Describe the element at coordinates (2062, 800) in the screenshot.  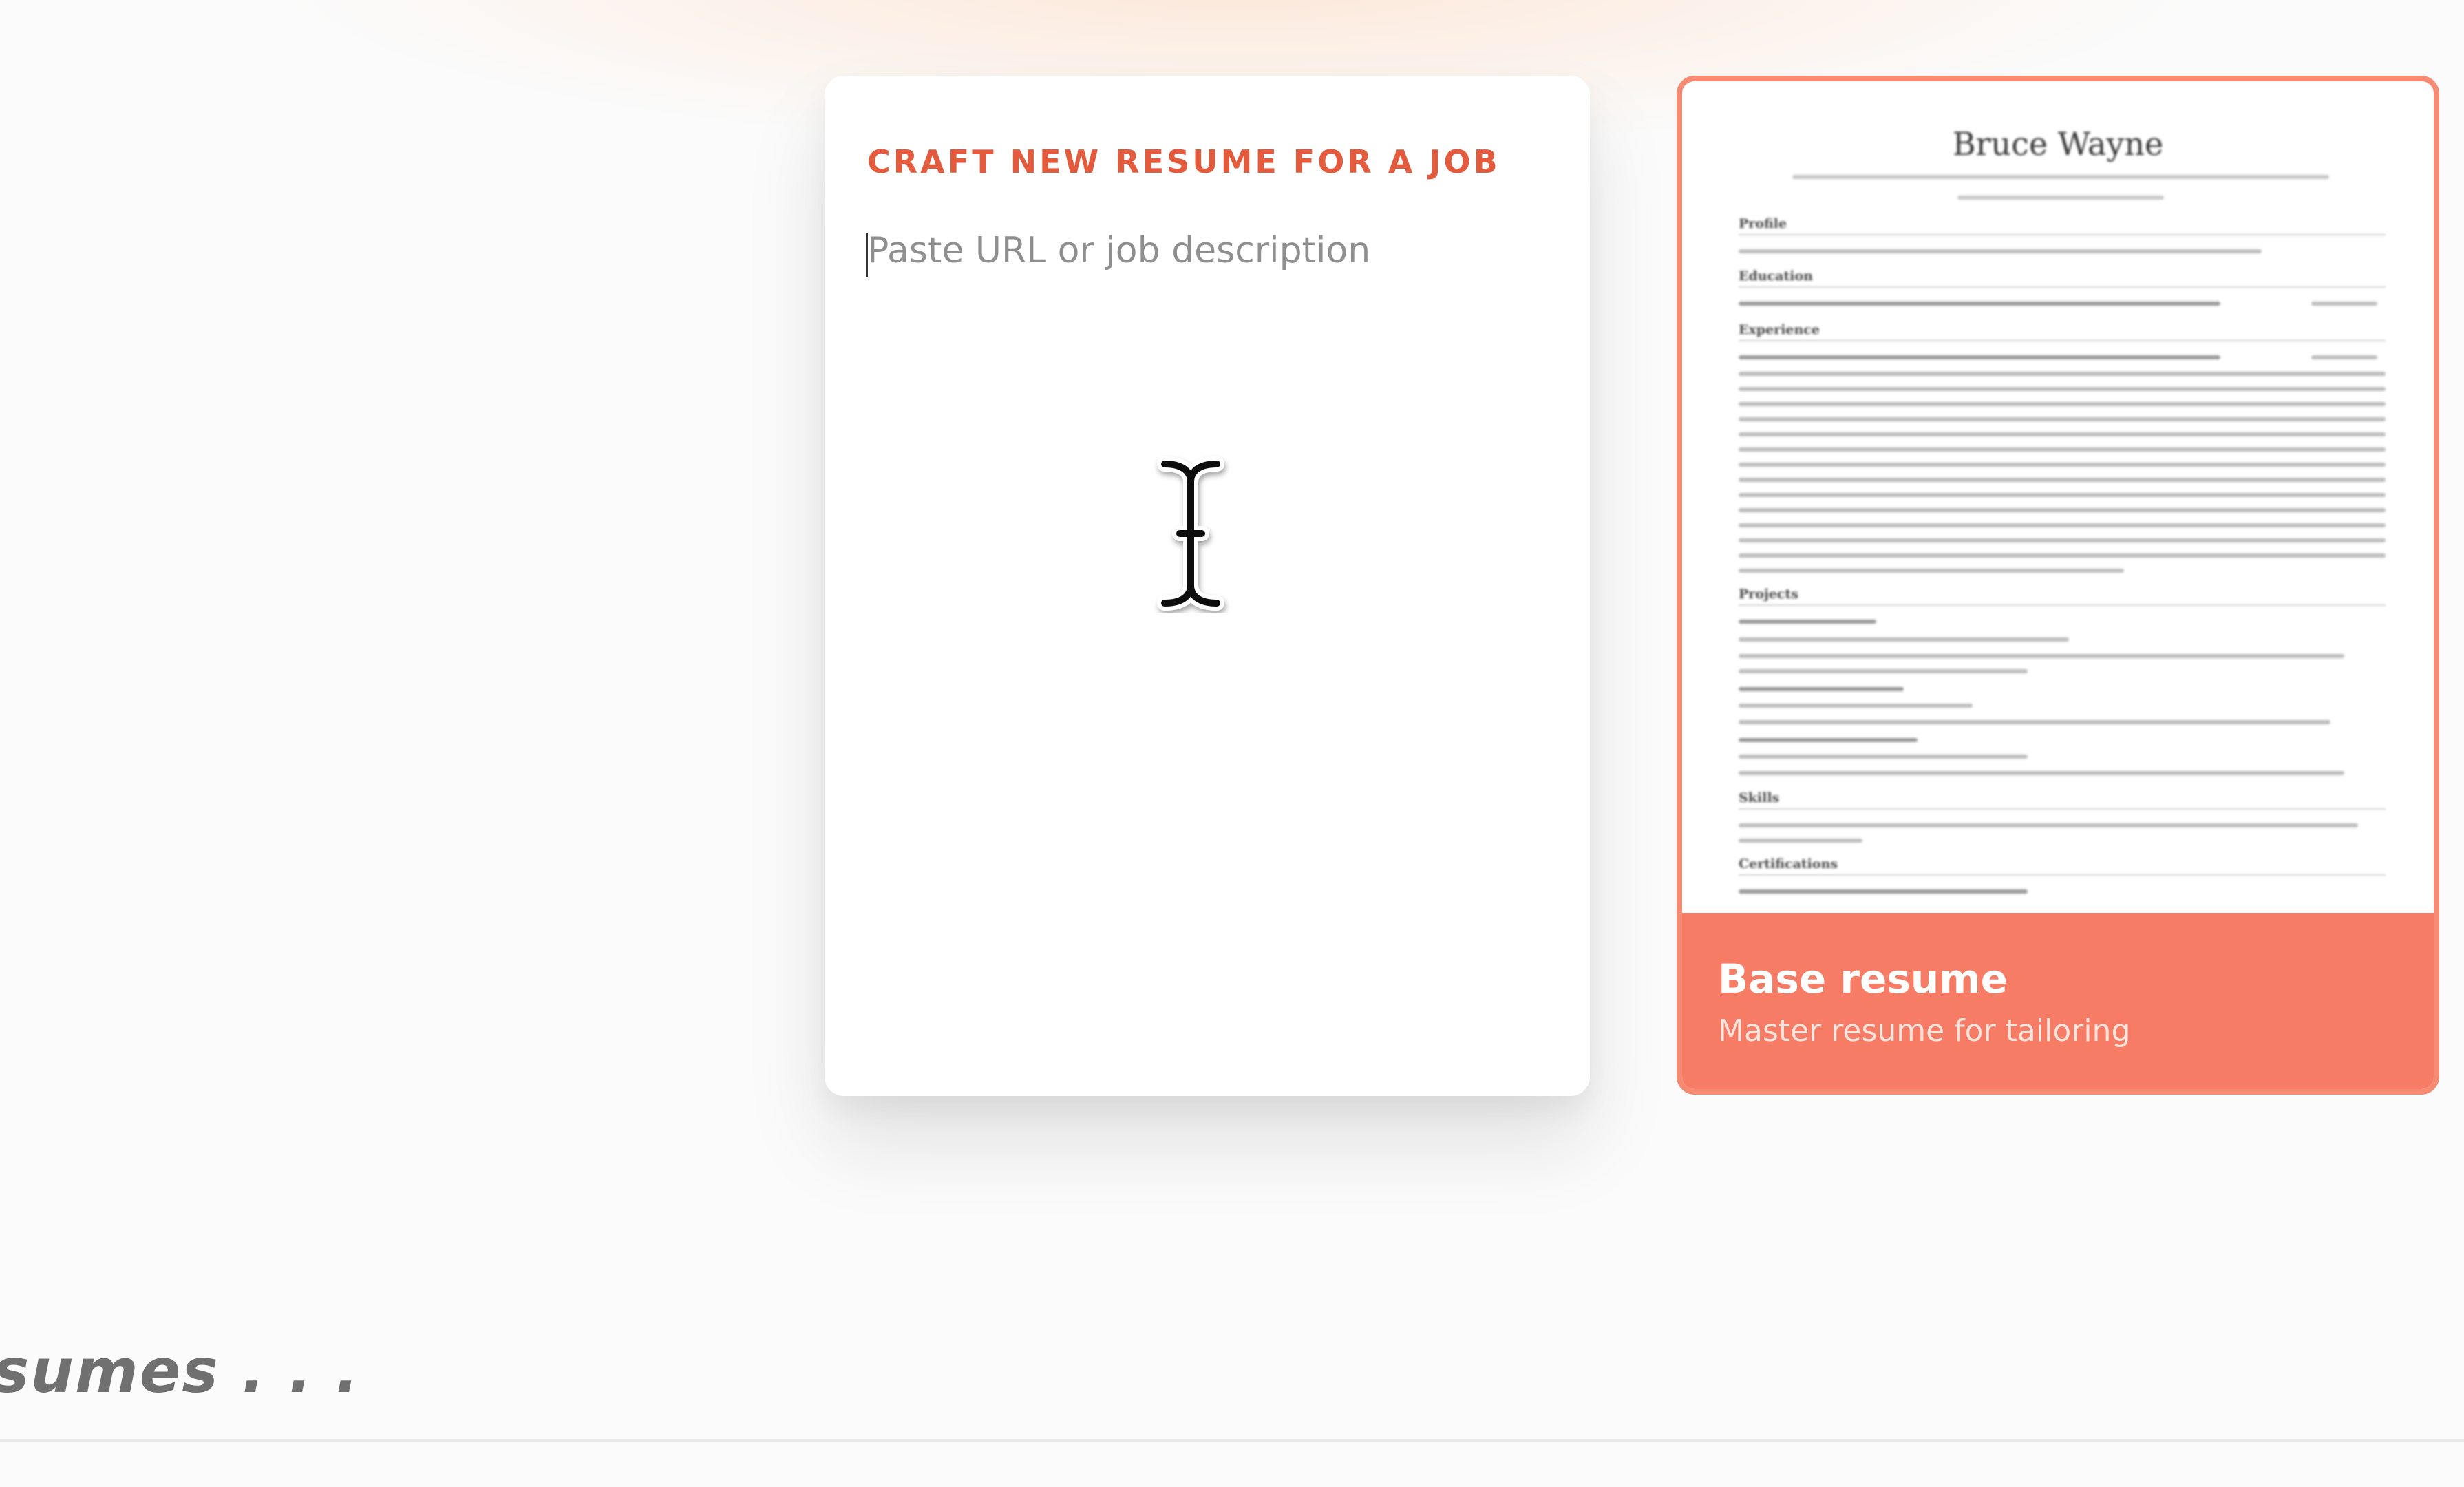
I see `resume-section-heading: Skills` at that location.